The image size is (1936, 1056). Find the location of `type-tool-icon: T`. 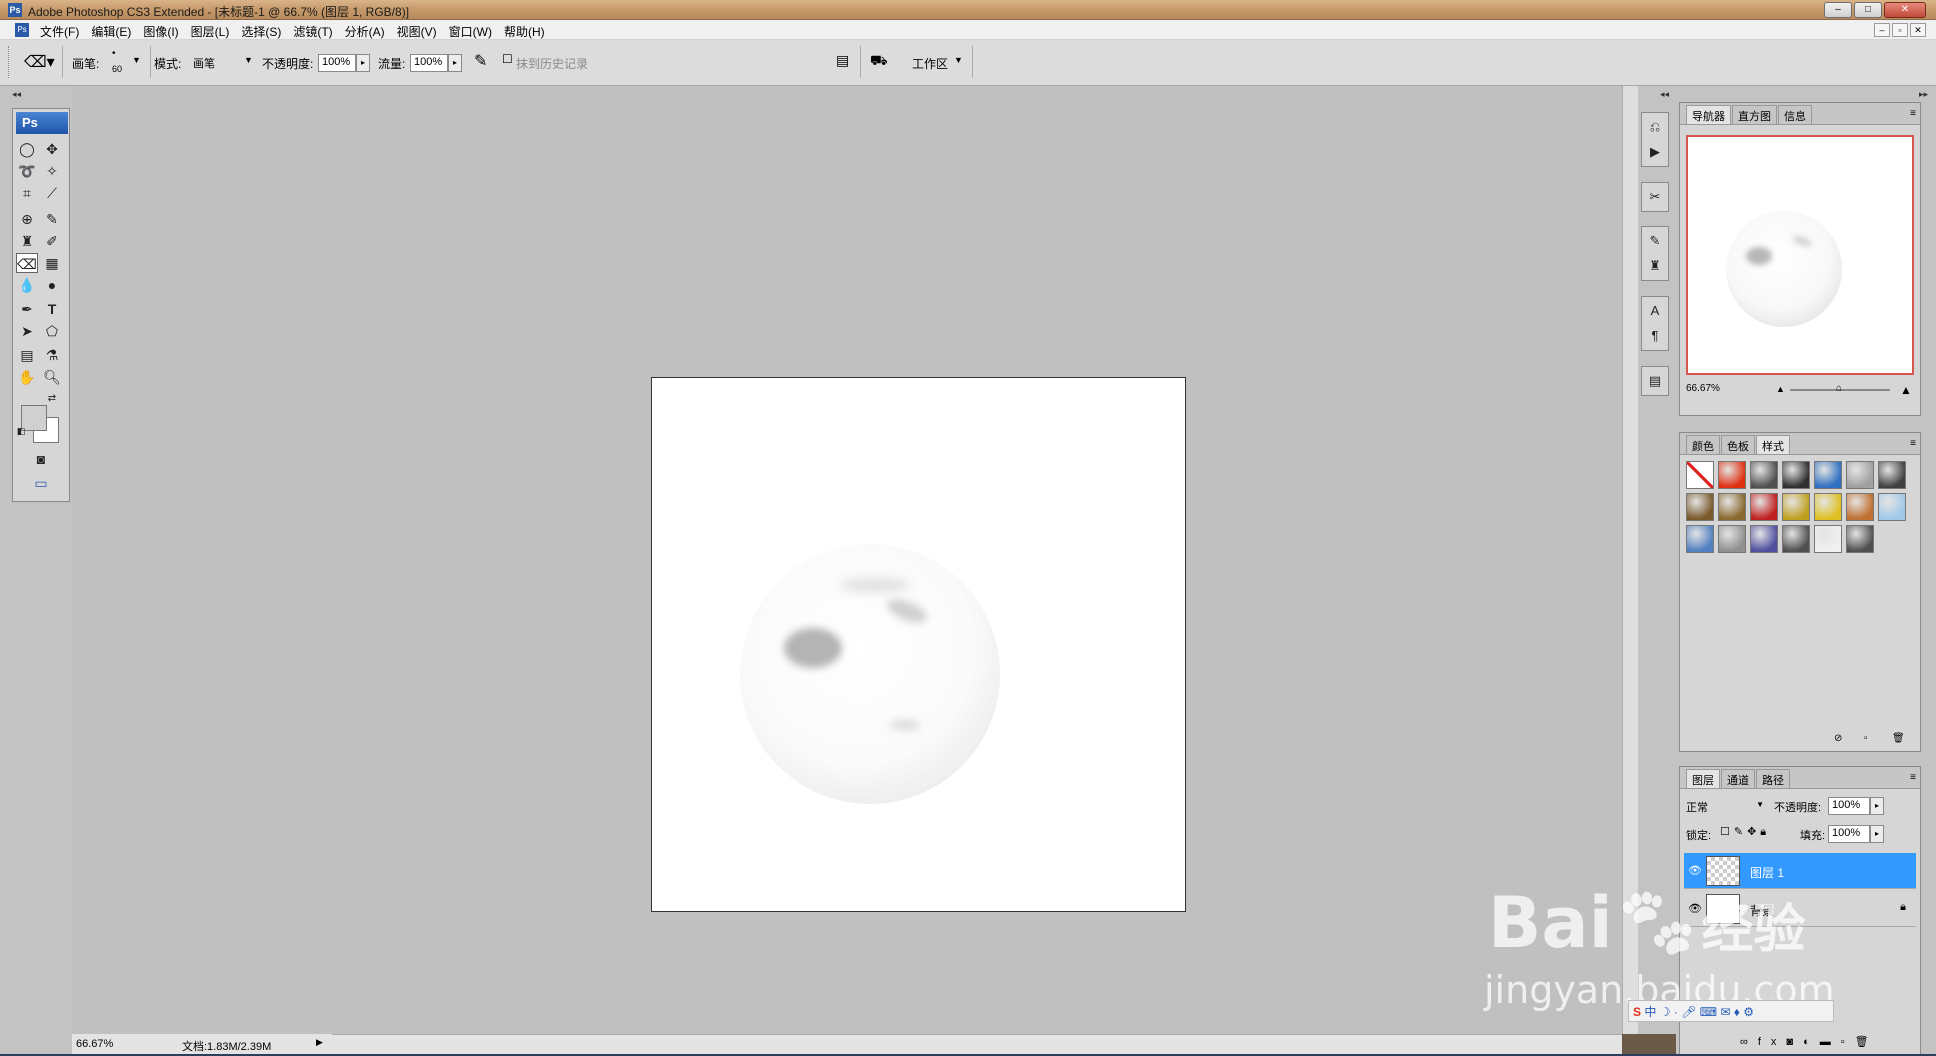

type-tool-icon: T is located at coordinates (52, 309).